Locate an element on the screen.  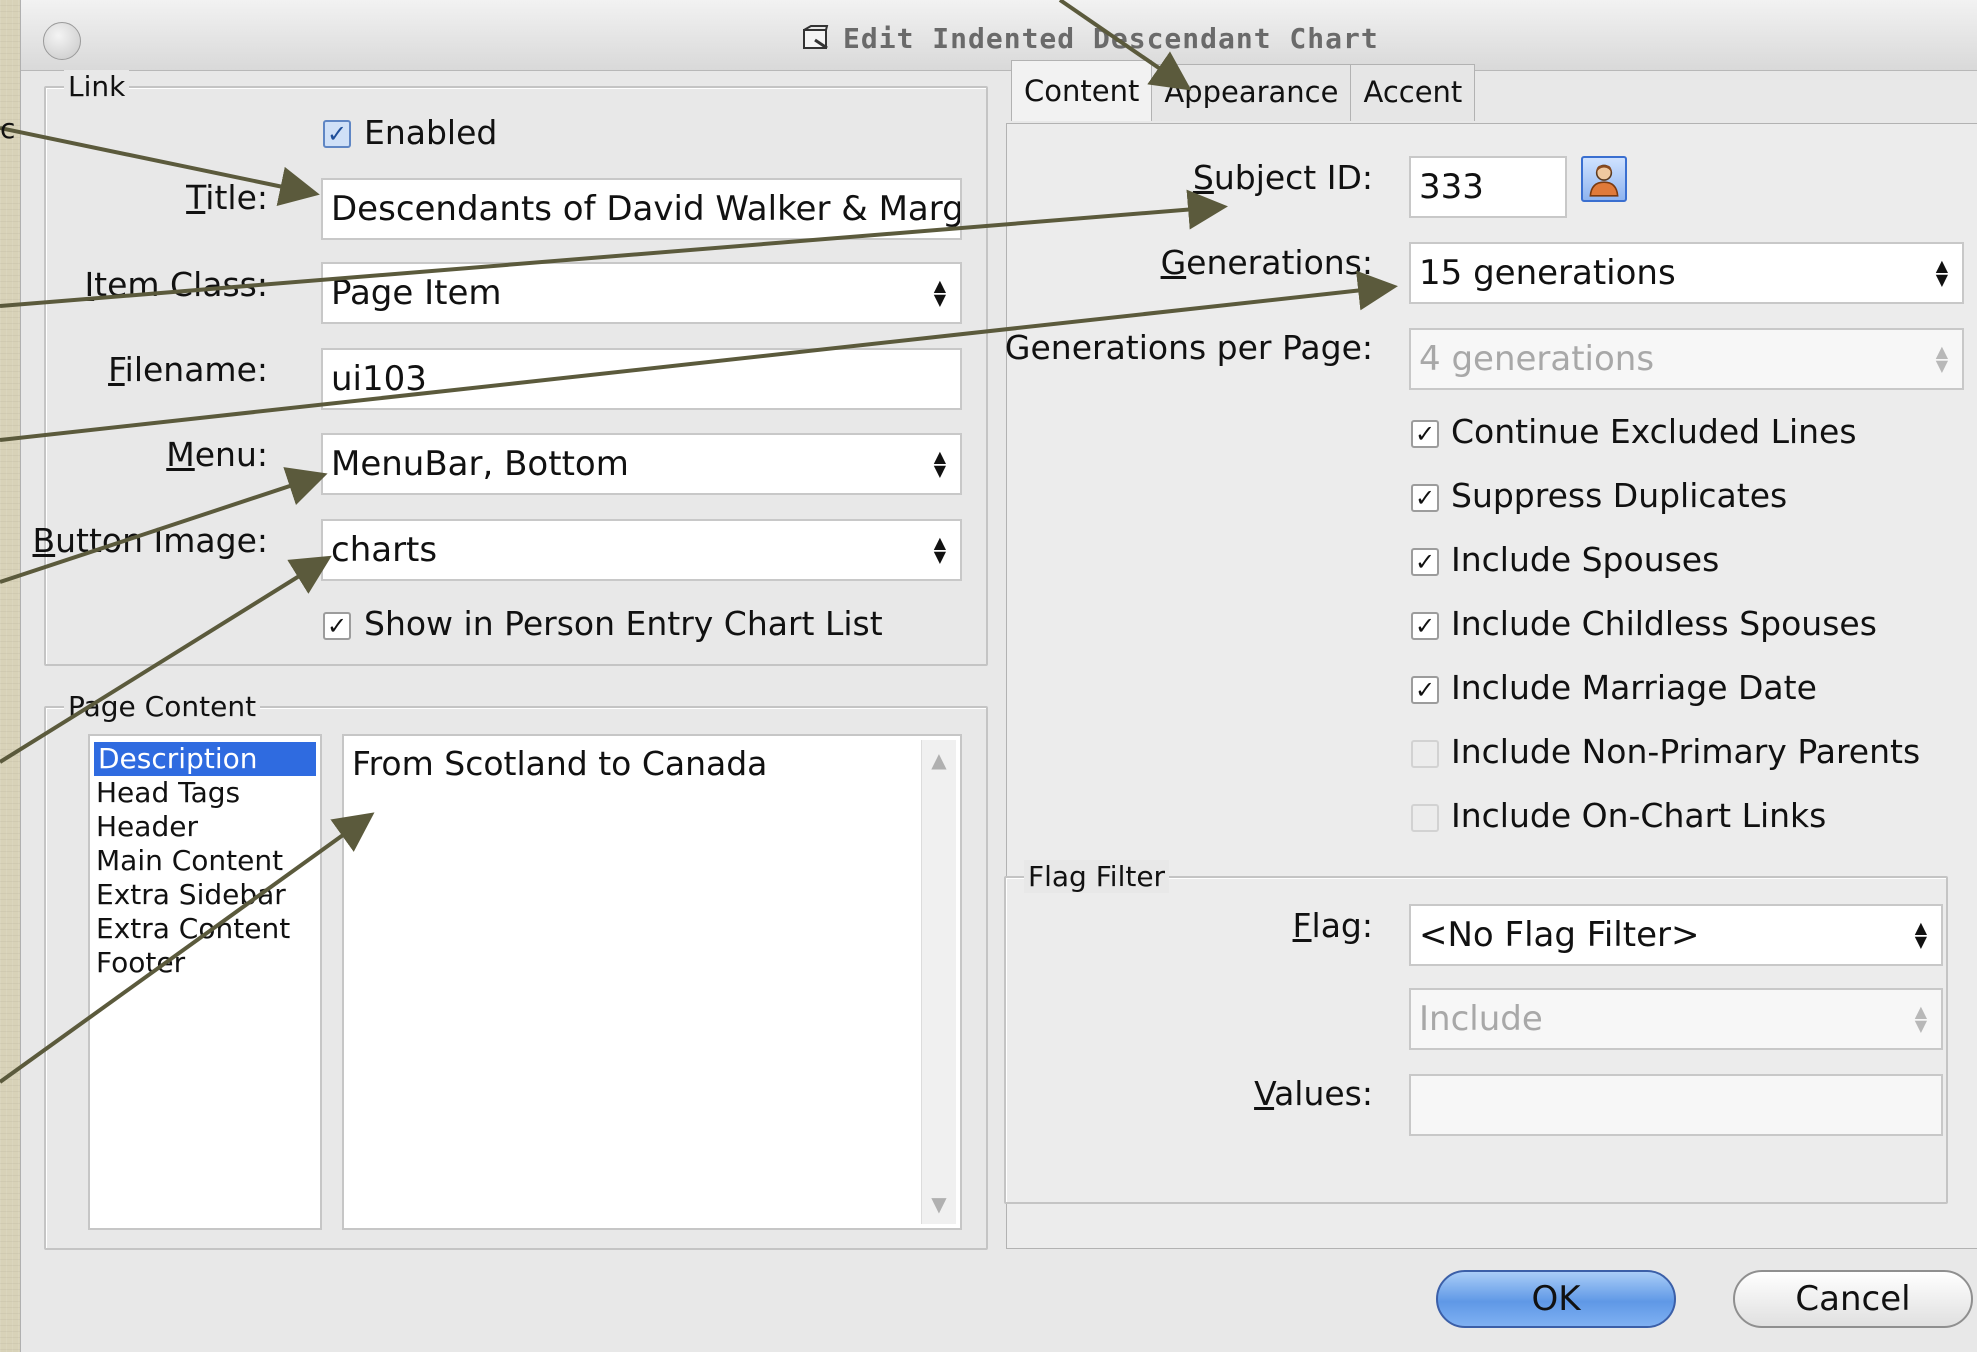
ok-button: OK is located at coordinates (1556, 1299).